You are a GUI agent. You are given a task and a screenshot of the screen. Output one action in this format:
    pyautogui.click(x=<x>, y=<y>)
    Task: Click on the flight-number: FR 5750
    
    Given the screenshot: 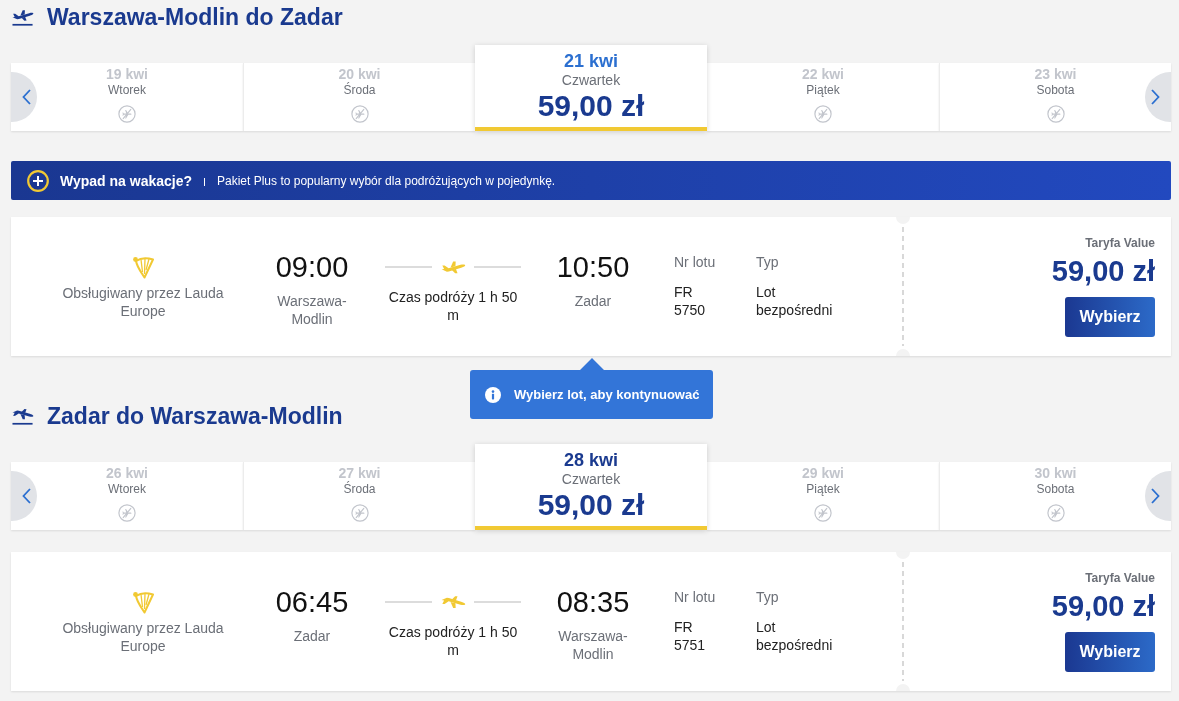 What is the action you would take?
    pyautogui.click(x=690, y=301)
    